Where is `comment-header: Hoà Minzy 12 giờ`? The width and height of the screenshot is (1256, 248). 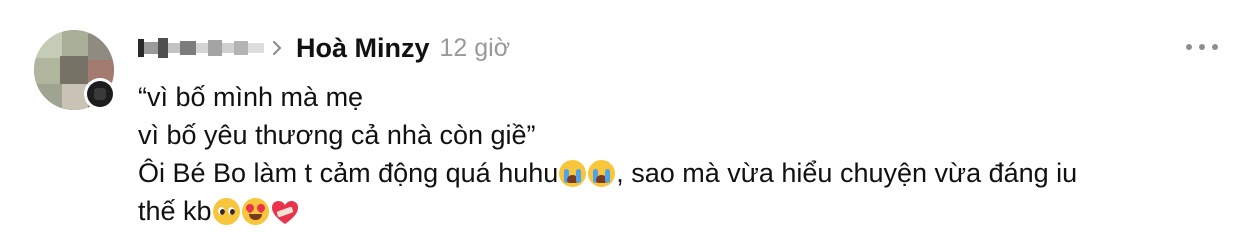 comment-header: Hoà Minzy 12 giờ is located at coordinates (324, 48).